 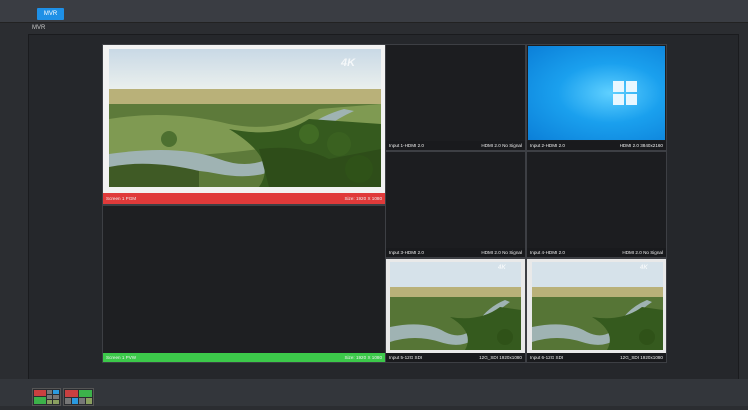 I want to click on pgm-4k-badge: 4K, so click(x=348, y=63).